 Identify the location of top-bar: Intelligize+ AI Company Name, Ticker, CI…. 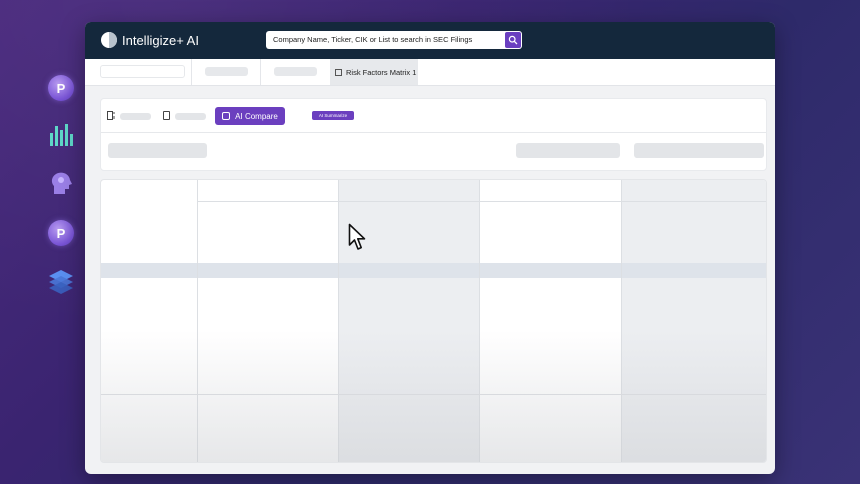
(430, 40).